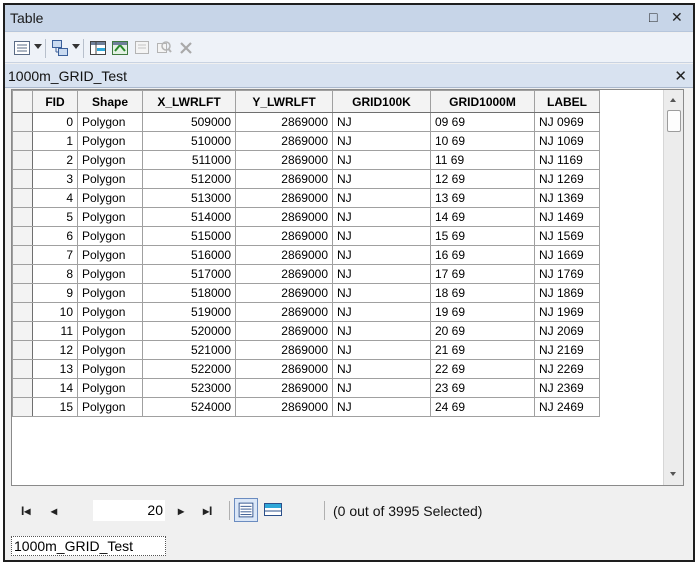 Image resolution: width=698 pixels, height=565 pixels. I want to click on last-record-icon: ▸I, so click(207, 511).